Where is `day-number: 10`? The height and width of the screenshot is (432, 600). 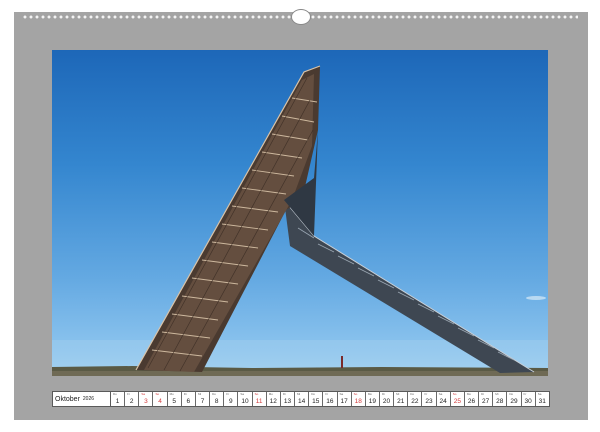 day-number: 10 is located at coordinates (245, 401).